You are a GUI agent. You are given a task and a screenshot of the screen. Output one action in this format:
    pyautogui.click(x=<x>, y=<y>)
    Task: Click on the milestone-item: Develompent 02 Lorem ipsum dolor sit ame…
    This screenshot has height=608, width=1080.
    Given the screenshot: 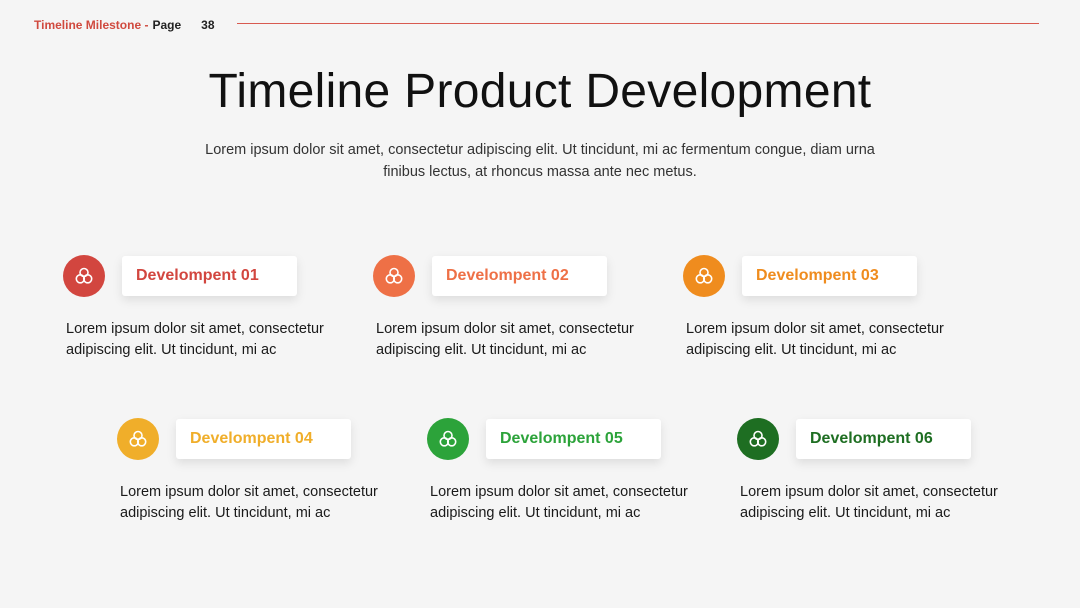 What is the action you would take?
    pyautogui.click(x=523, y=315)
    